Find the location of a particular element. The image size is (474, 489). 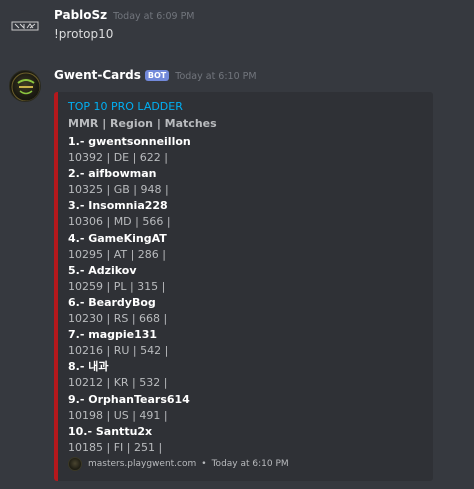

footer-timestamp: Today at 6:10 PM is located at coordinates (250, 464).